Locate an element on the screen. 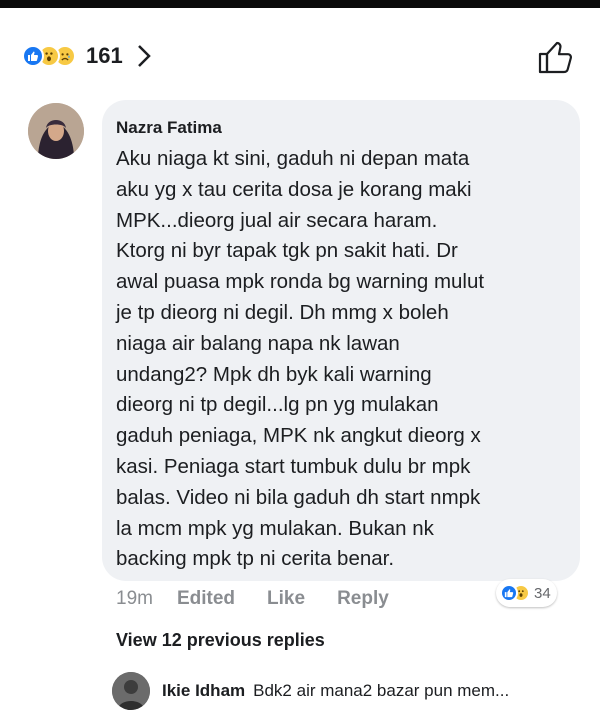 This screenshot has height=722, width=600. comment-author: Nazra Fatima is located at coordinates (341, 128).